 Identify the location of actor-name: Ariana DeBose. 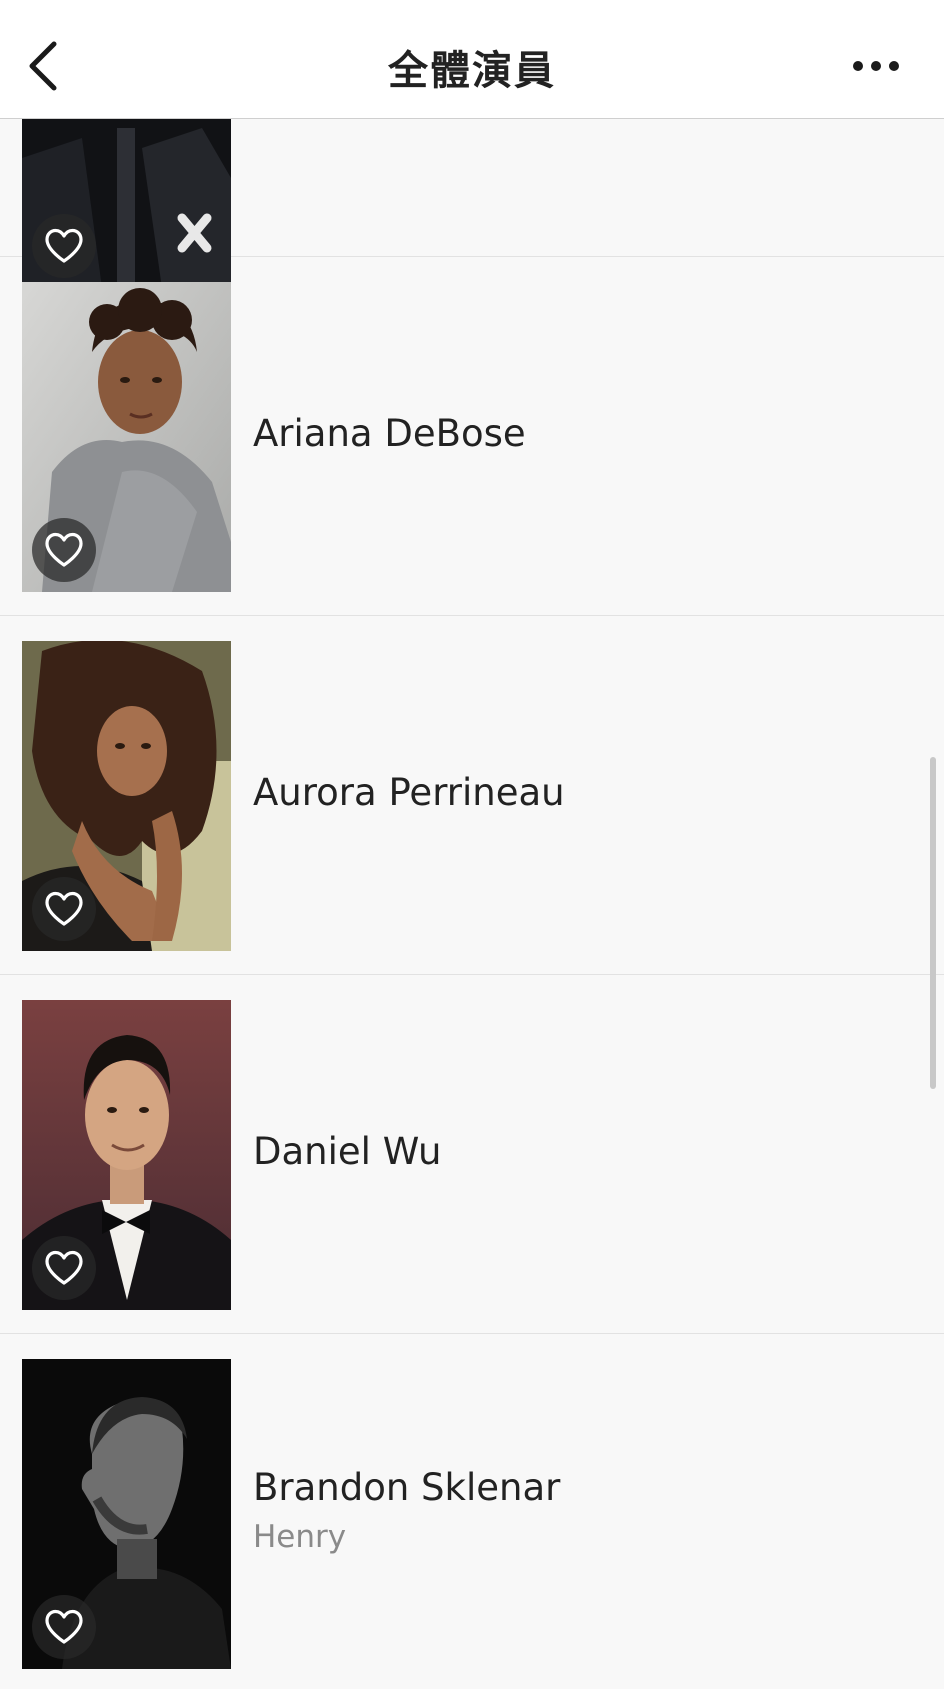
(389, 433).